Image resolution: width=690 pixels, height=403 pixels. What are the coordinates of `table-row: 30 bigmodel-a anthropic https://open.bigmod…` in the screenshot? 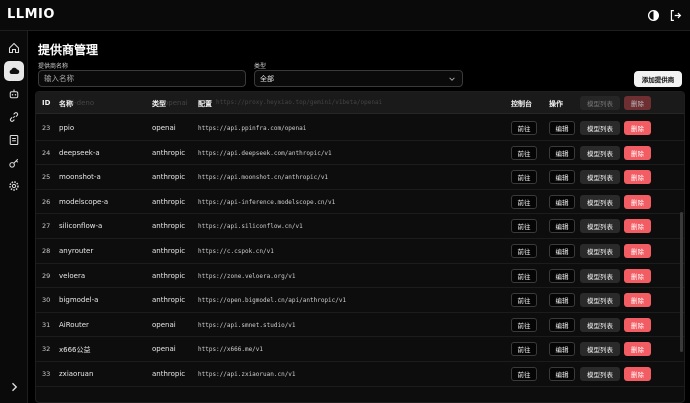 It's located at (360, 300).